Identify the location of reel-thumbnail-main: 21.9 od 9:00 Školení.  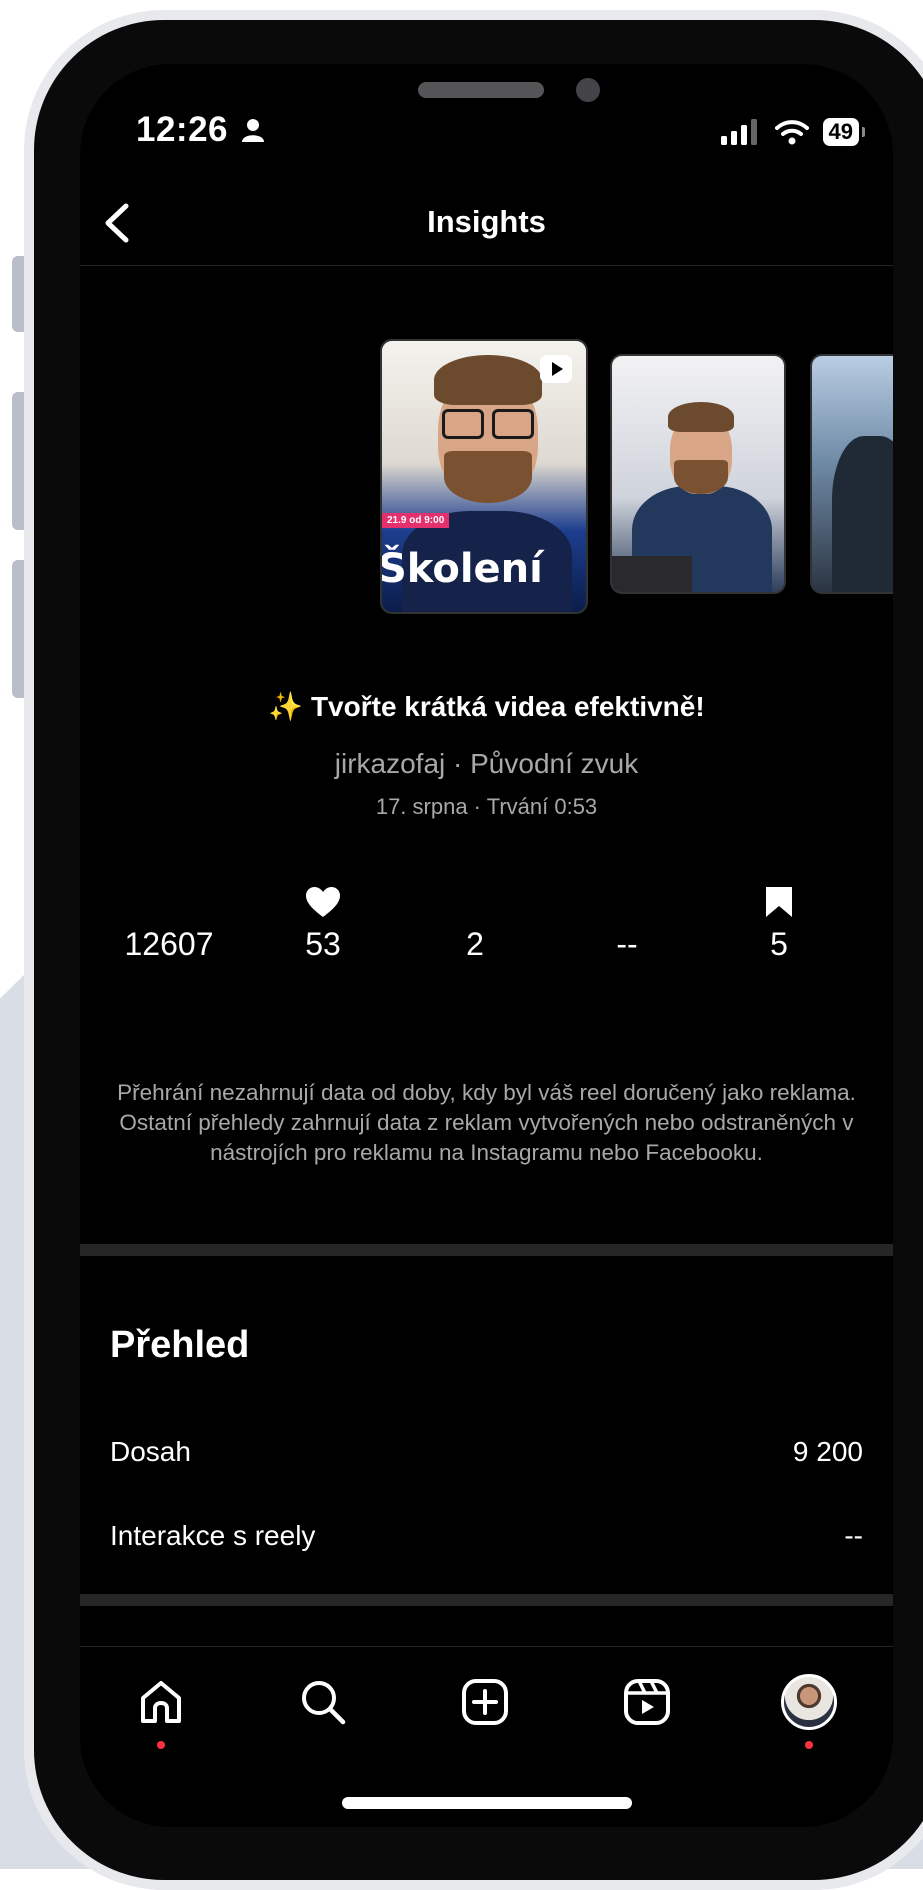
(484, 476).